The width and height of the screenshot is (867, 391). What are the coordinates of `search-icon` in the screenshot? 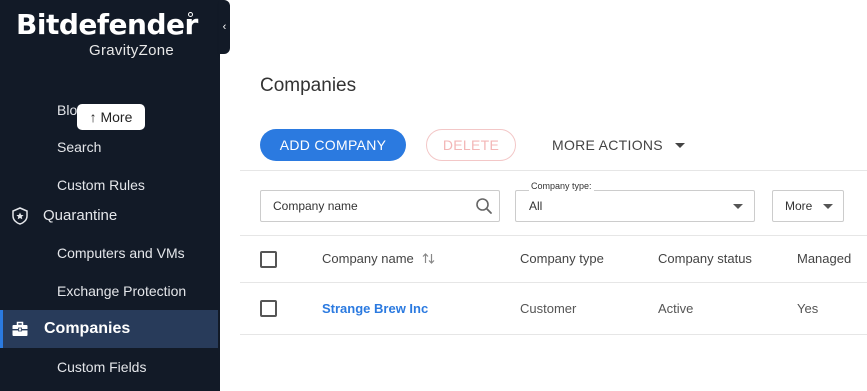 It's located at (484, 206).